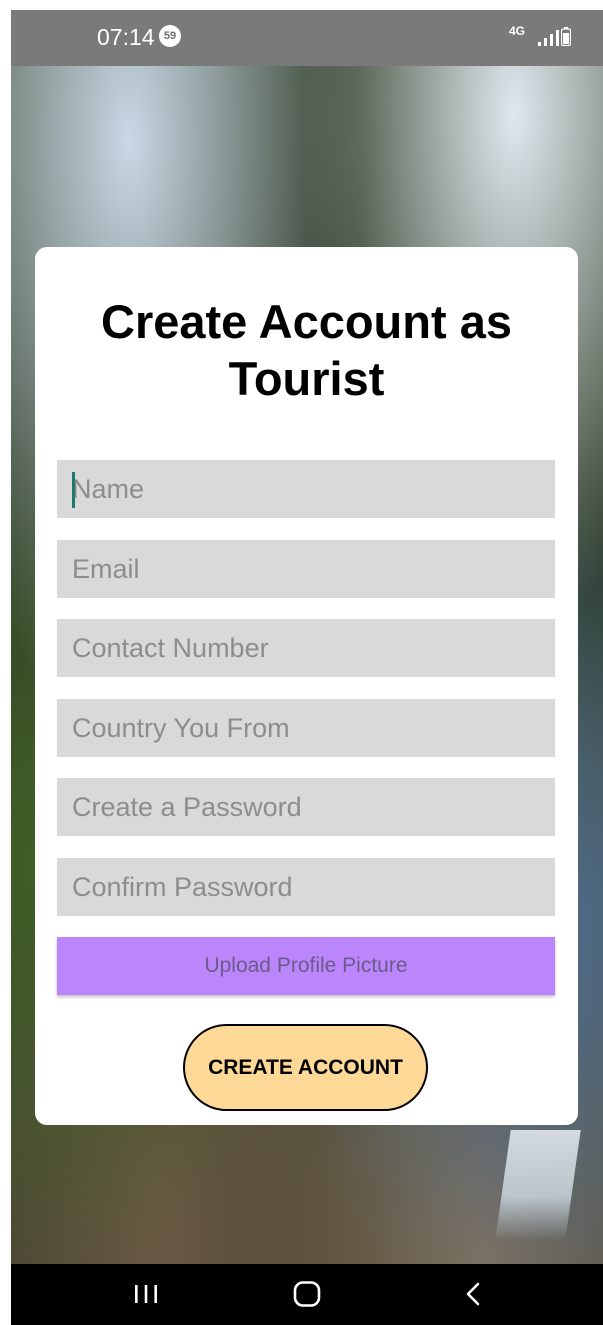 The height and width of the screenshot is (1325, 603). What do you see at coordinates (473, 1294) in the screenshot?
I see `back-icon` at bounding box center [473, 1294].